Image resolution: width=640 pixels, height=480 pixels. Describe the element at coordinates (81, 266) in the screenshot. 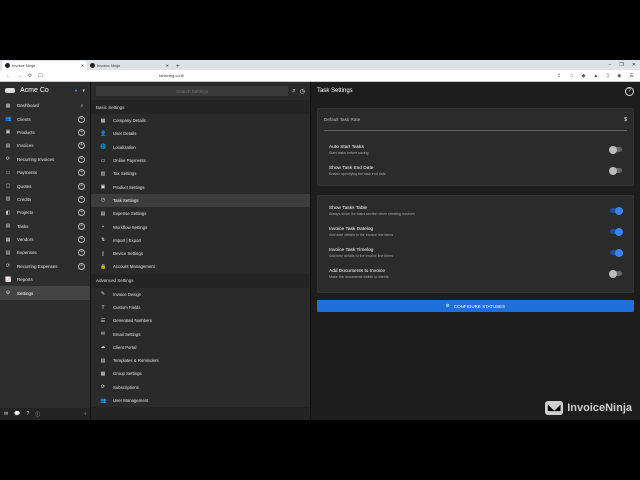

I see `add-recurring-expenses-icon: +` at that location.